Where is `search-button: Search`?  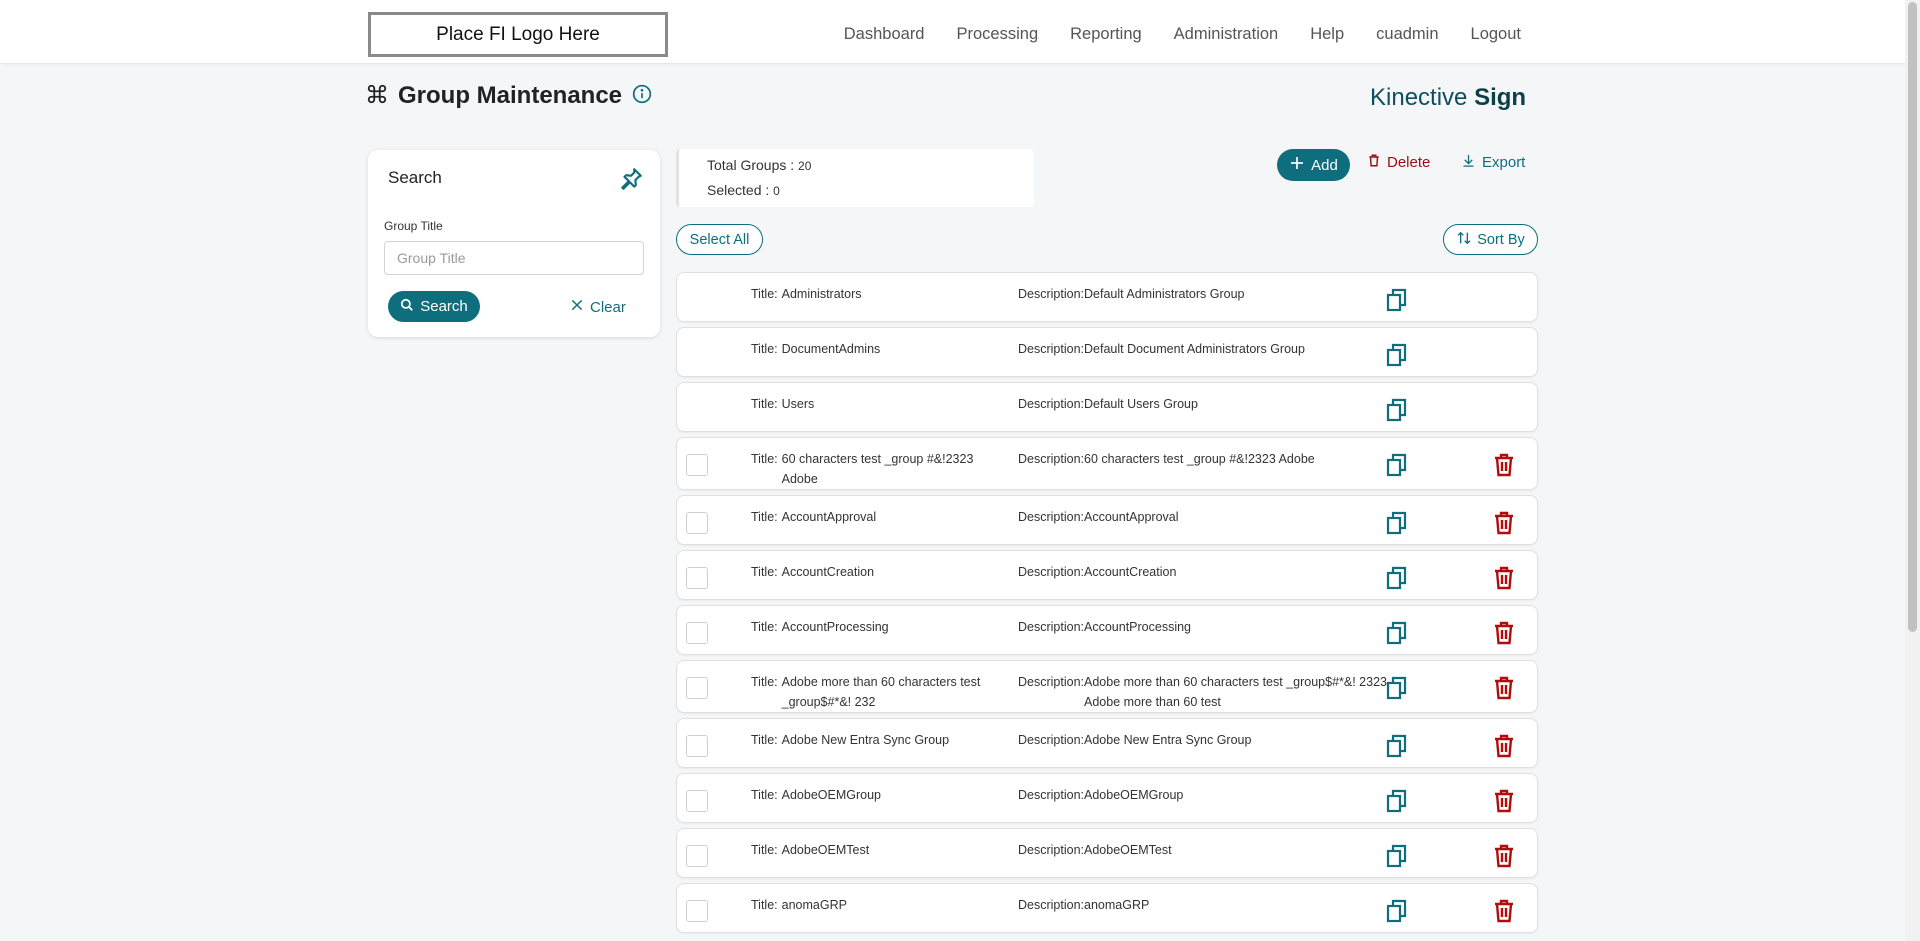 search-button: Search is located at coordinates (434, 306).